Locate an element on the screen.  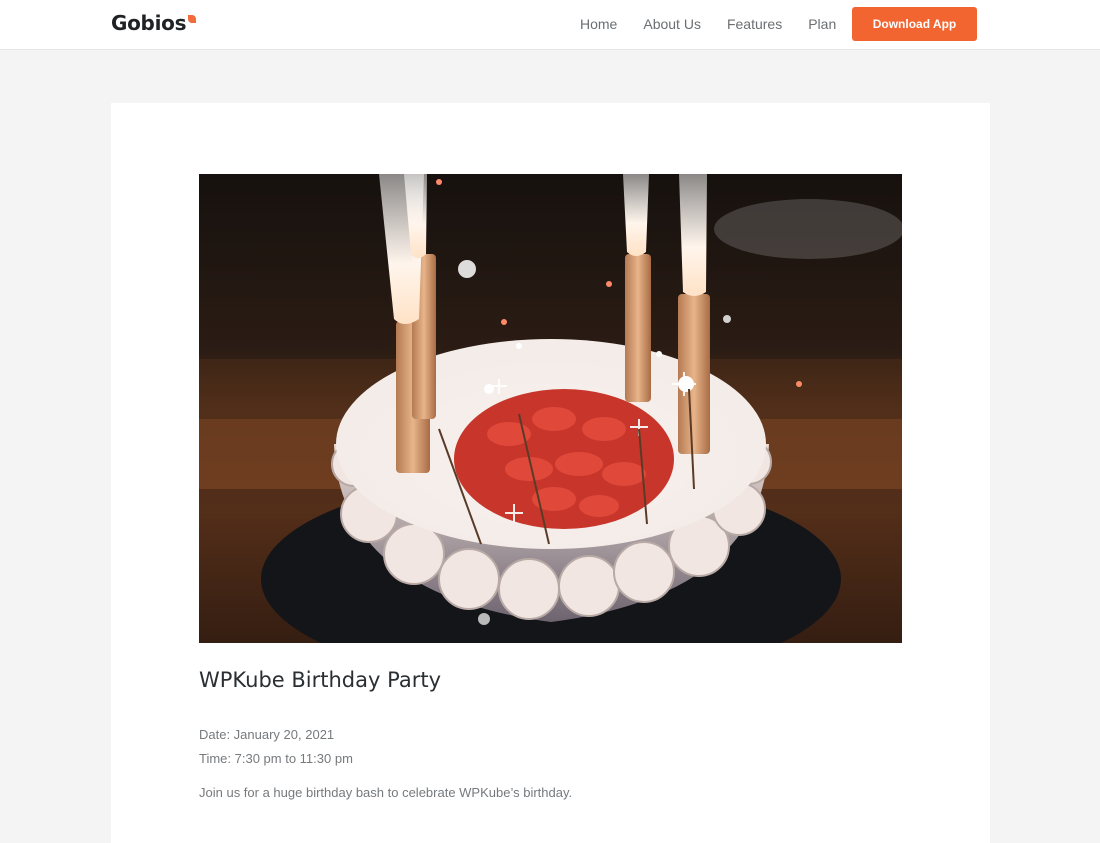
event-date: Date: January 20, 2021 is located at coordinates (267, 734).